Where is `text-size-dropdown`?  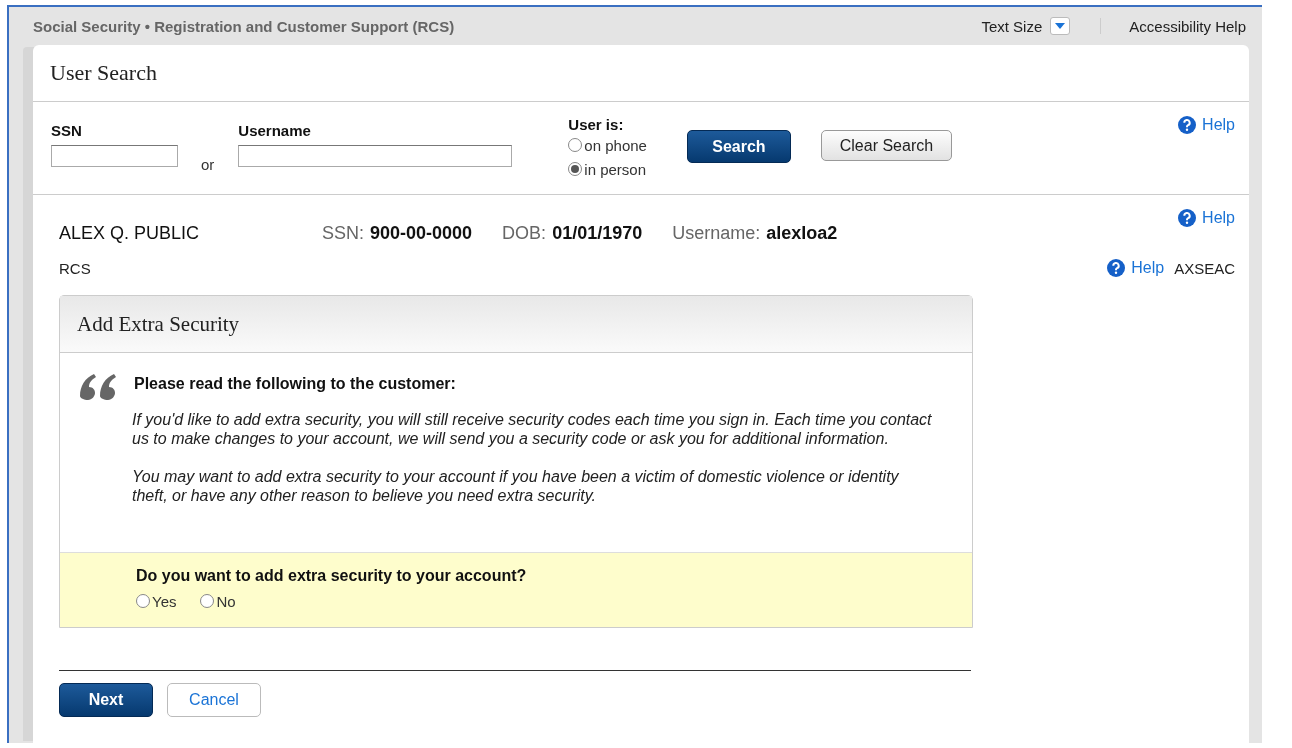 text-size-dropdown is located at coordinates (1060, 26).